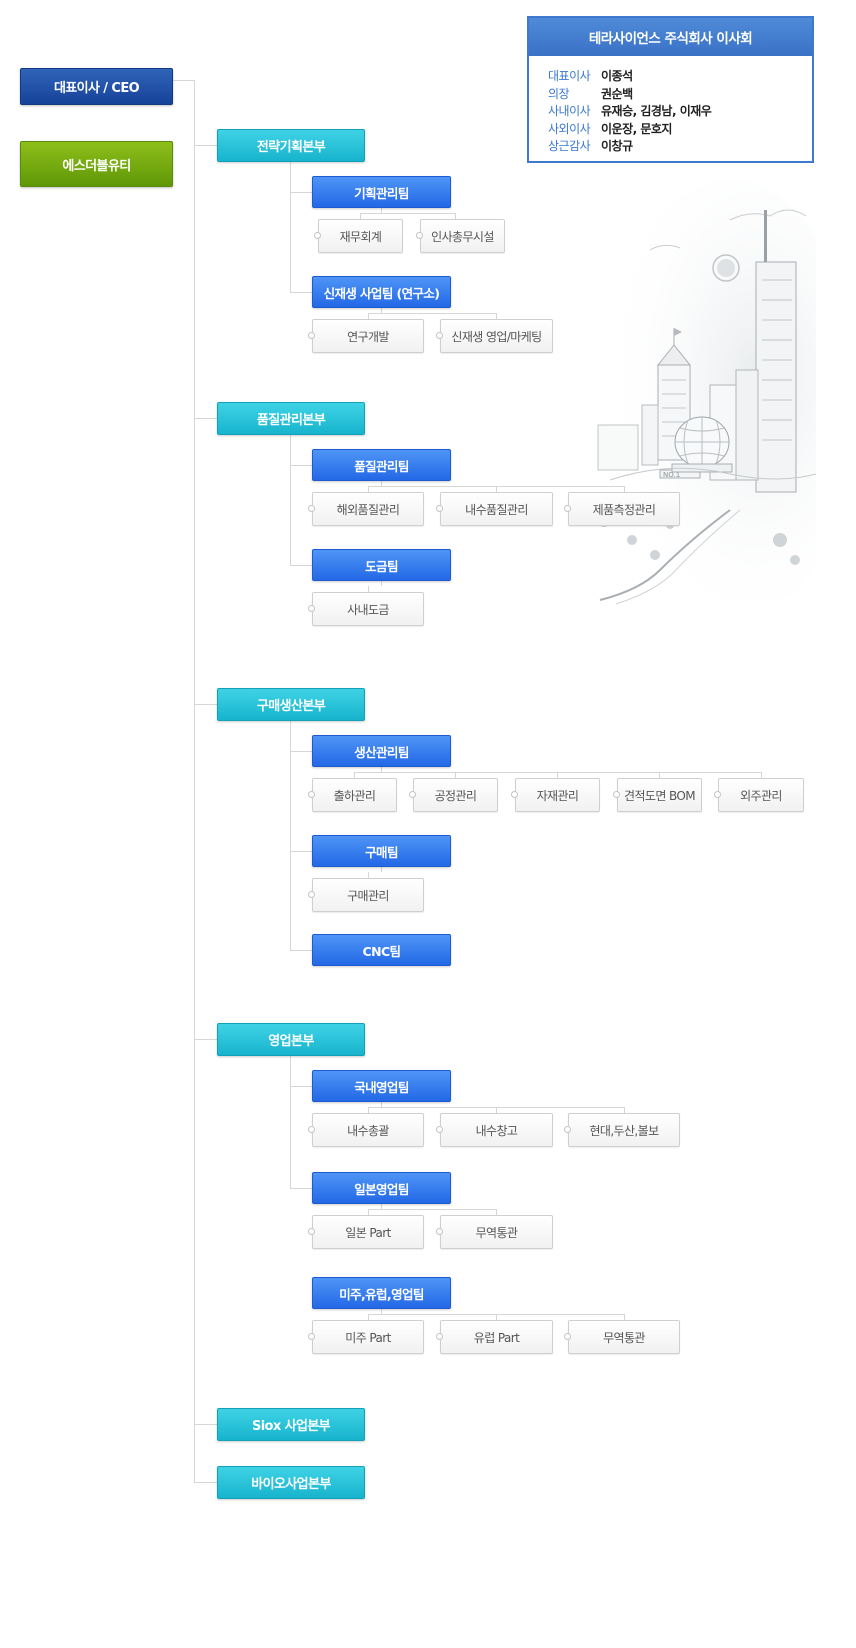  I want to click on team-box: 구매팀, so click(381, 851).